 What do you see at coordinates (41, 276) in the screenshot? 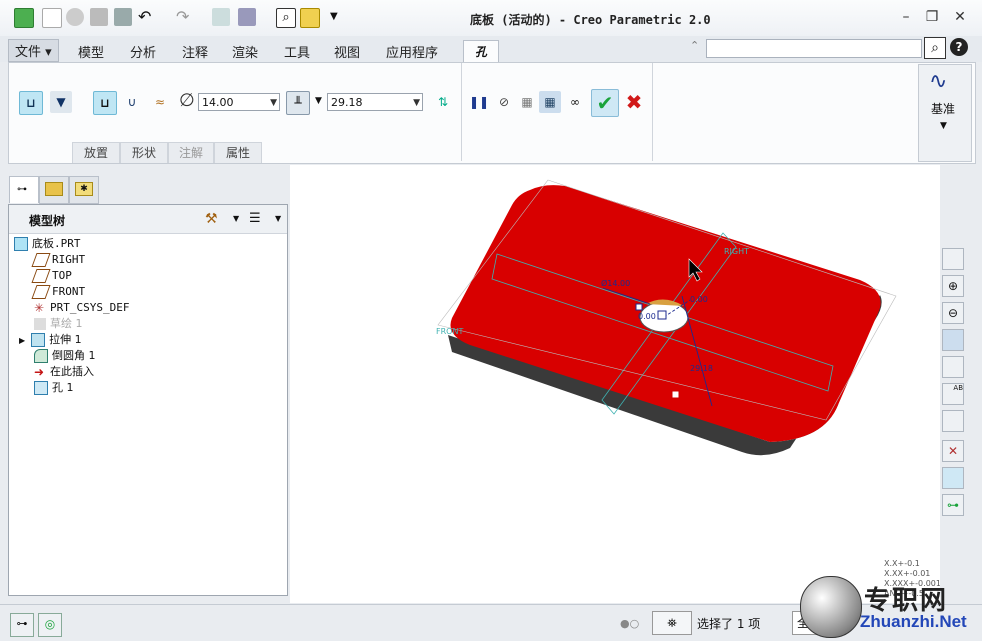
I see `datum-plane-icon` at bounding box center [41, 276].